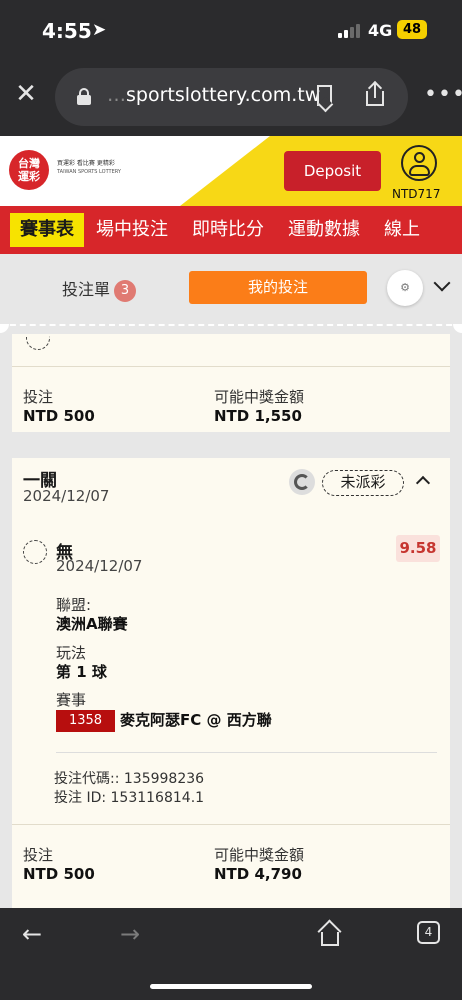  Describe the element at coordinates (419, 163) in the screenshot. I see `user-icon` at that location.